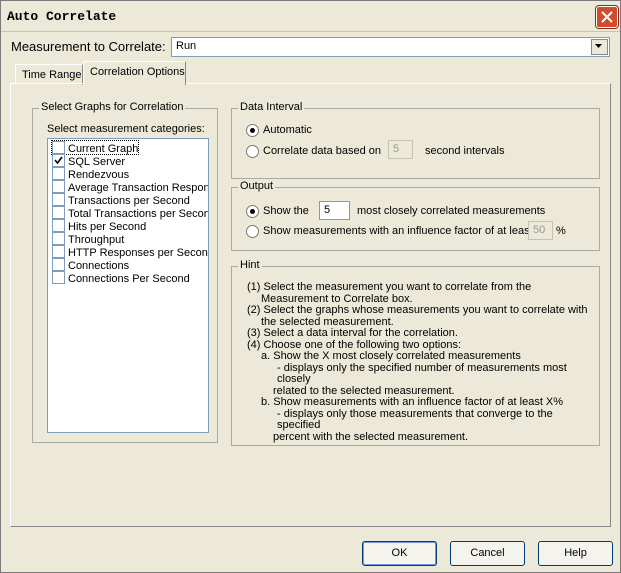 This screenshot has width=621, height=573. What do you see at coordinates (286, 211) in the screenshot?
I see `show-top-label: Show the` at bounding box center [286, 211].